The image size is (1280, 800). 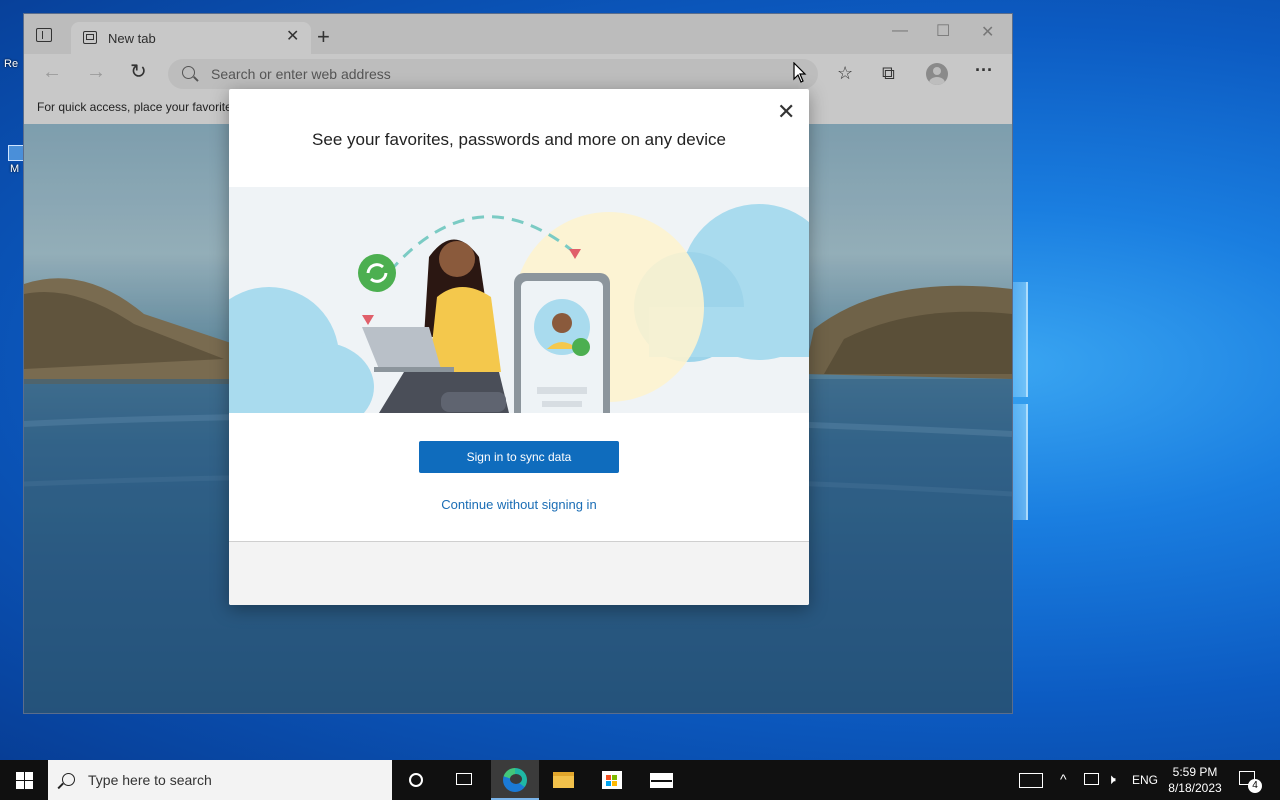 What do you see at coordinates (220, 780) in the screenshot?
I see `taskbar-search-input: Type here to search` at bounding box center [220, 780].